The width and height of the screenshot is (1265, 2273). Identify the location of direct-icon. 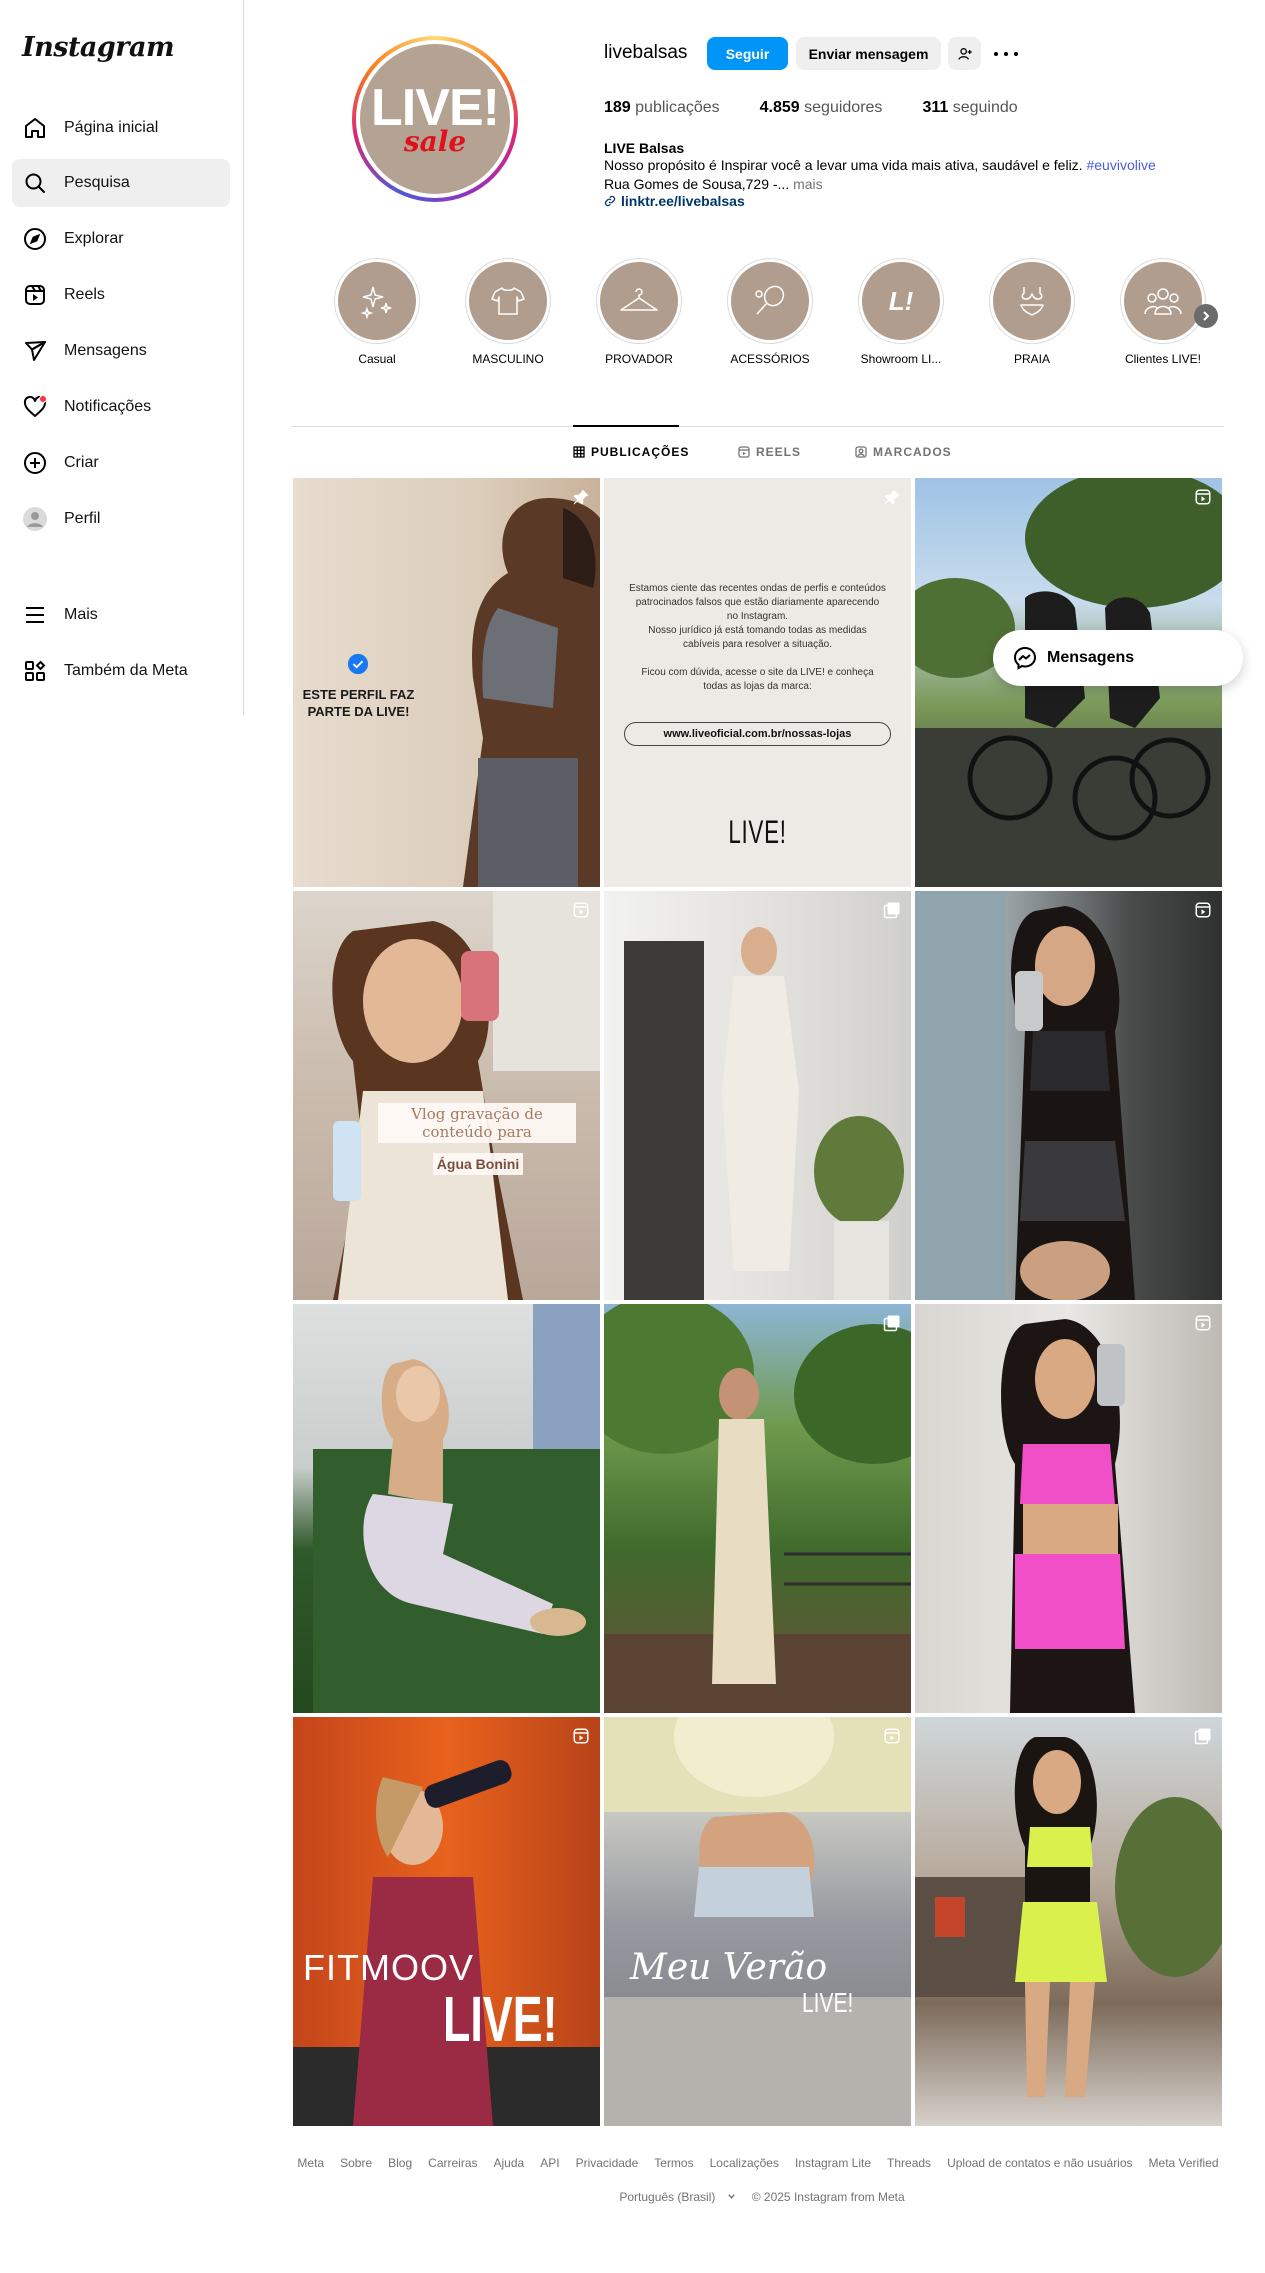
(35, 351).